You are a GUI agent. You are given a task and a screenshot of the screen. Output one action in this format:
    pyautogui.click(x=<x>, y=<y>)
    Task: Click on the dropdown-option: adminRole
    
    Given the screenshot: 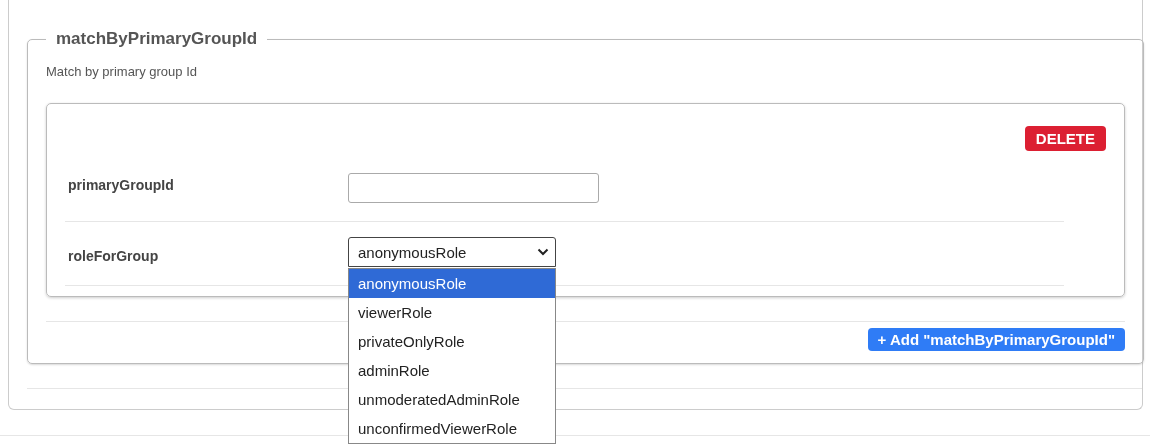 What is the action you would take?
    pyautogui.click(x=452, y=370)
    